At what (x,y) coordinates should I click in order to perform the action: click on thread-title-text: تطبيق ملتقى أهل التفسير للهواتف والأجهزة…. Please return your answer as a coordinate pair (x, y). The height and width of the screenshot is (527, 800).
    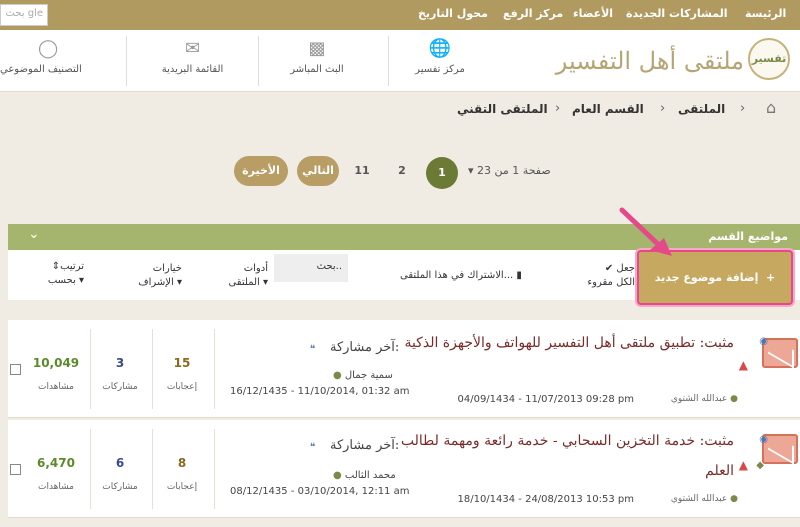
    Looking at the image, I should click on (550, 343).